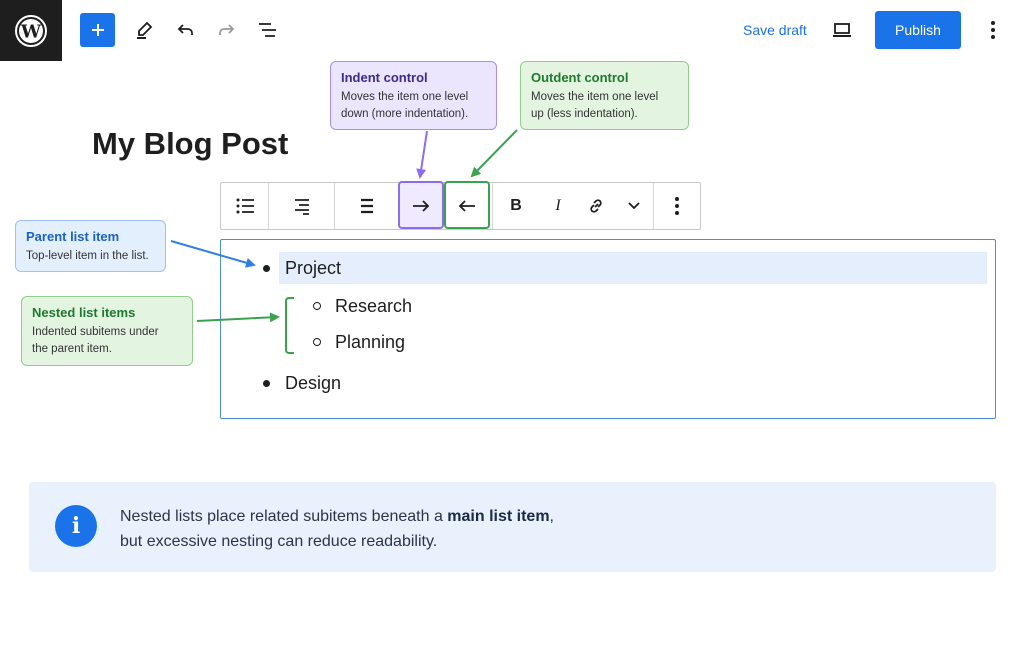 The image size is (1024, 658). What do you see at coordinates (76, 526) in the screenshot?
I see `info-icon: i` at bounding box center [76, 526].